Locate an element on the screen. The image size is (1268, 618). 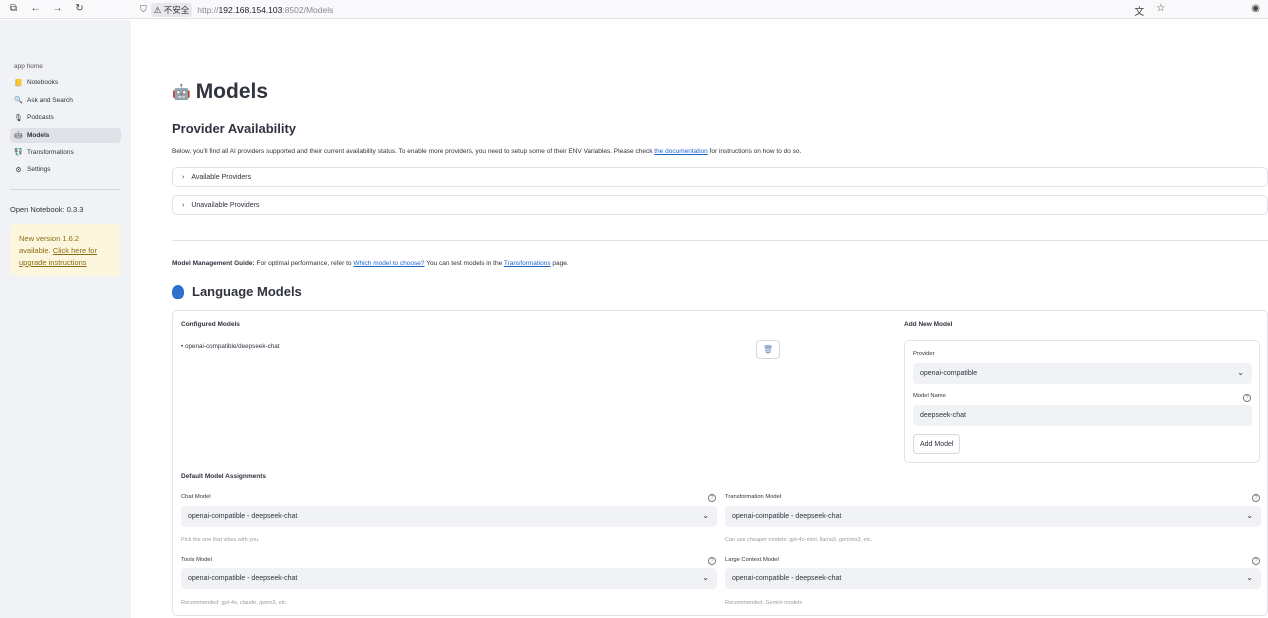
sidebar-item-notebooks: 📒 Notebooks is located at coordinates (65, 82).